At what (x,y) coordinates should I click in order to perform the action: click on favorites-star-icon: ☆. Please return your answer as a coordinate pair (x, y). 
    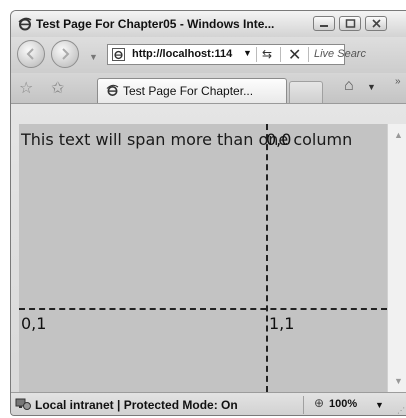
    Looking at the image, I should click on (26, 88).